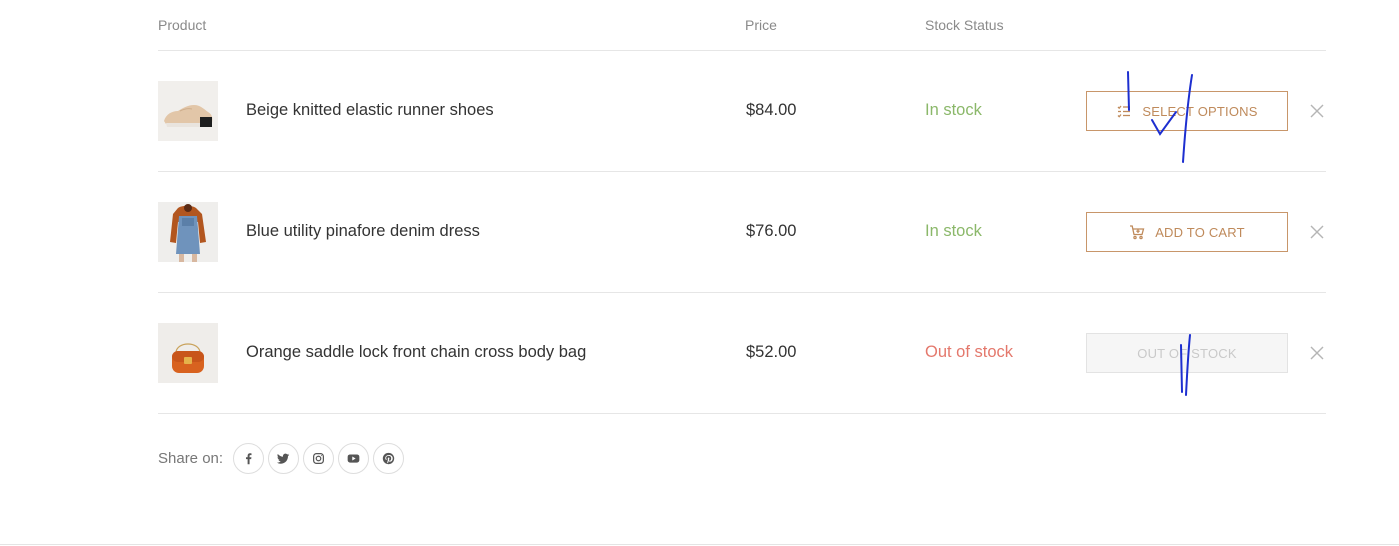  Describe the element at coordinates (182, 25) in the screenshot. I see `product-column-header: Product` at that location.